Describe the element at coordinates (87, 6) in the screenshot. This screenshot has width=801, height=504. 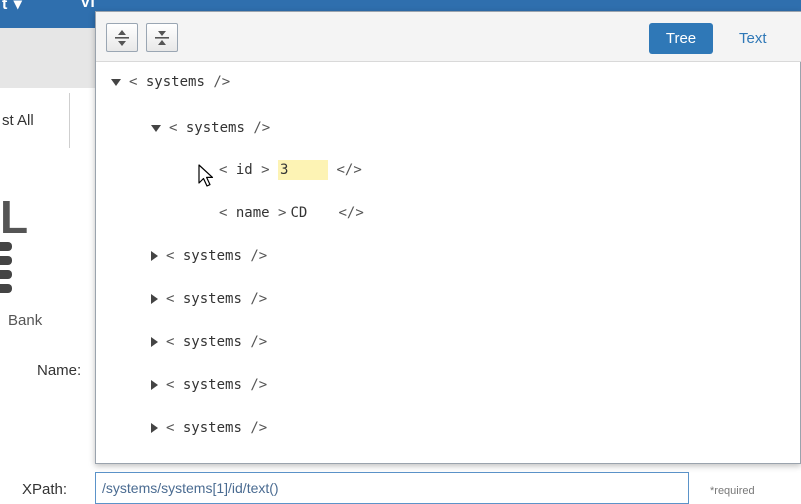
I see `nav-menu-fragment-v: Vi` at that location.